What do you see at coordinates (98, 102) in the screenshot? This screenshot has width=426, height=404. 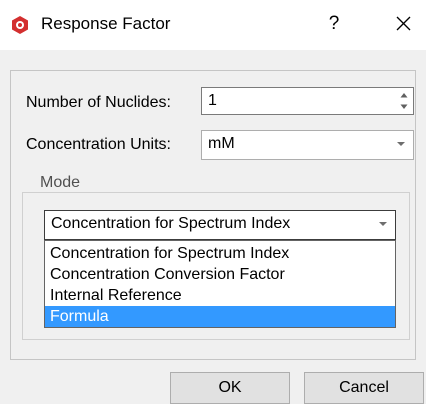 I see `nuclides-label: Number of Nuclides:` at bounding box center [98, 102].